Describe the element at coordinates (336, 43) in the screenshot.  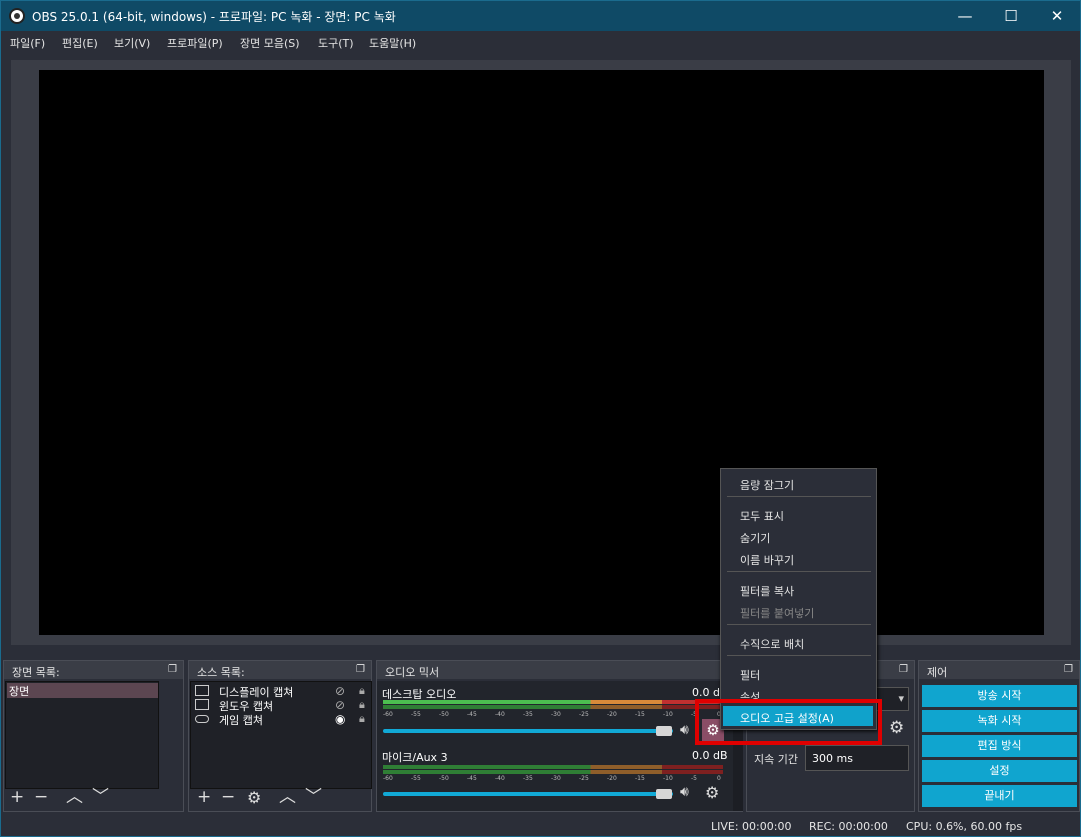
I see `menu-tools: 도구(T)` at that location.